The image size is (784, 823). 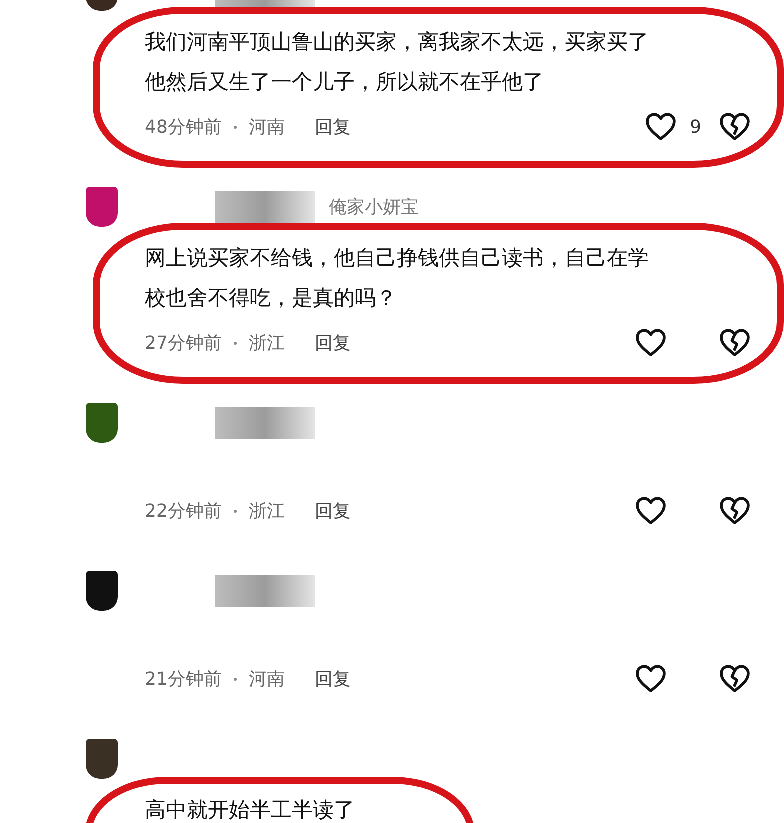 What do you see at coordinates (397, 258) in the screenshot?
I see `comment-text: 网上说买家不给钱，他自己挣钱供自己读书，自己在学` at bounding box center [397, 258].